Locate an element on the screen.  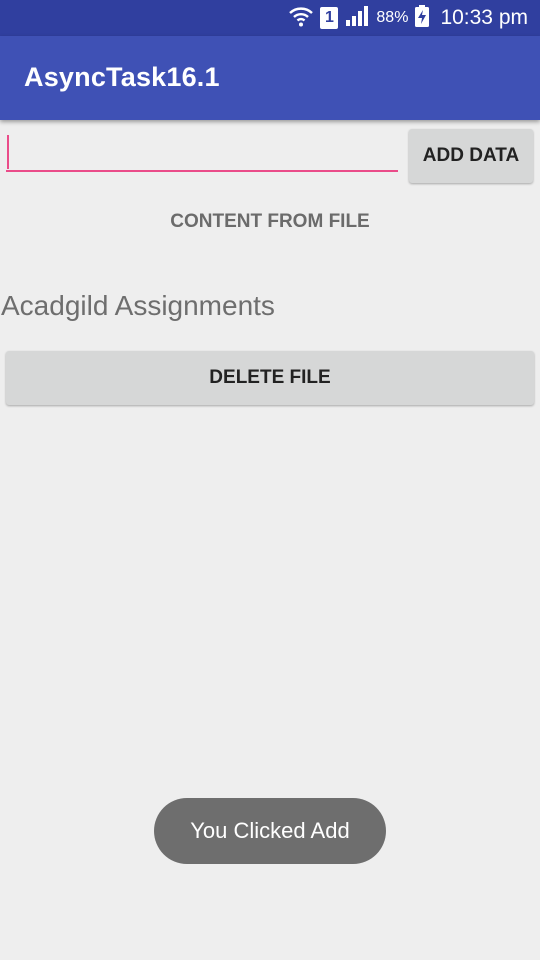
toast-message: You Clicked Add is located at coordinates (270, 831).